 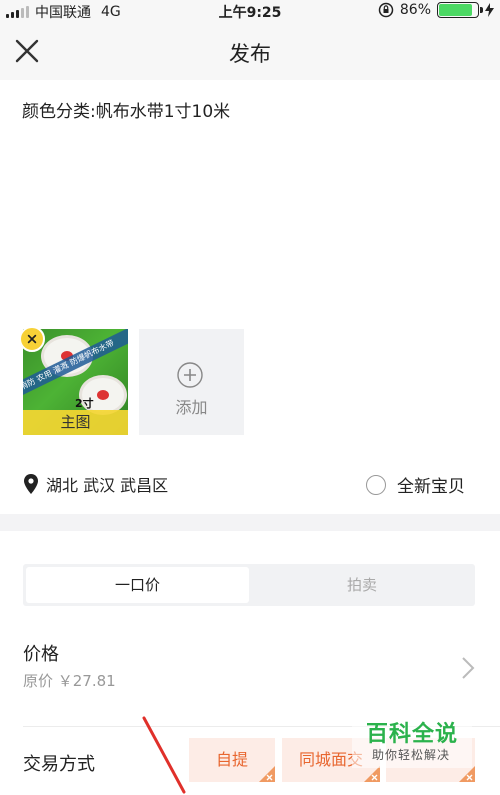 I want to click on location-selector: 湖北 武汉 武昌区, so click(x=96, y=484).